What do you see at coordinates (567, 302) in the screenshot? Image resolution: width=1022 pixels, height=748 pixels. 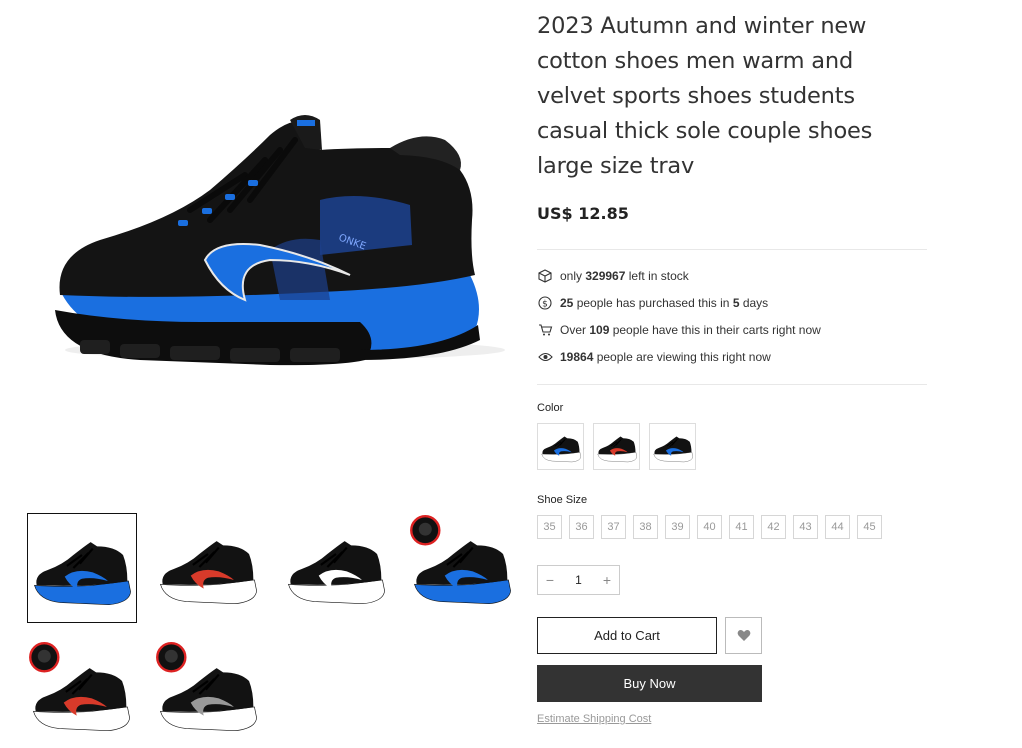 I see `purchased-count: 25` at bounding box center [567, 302].